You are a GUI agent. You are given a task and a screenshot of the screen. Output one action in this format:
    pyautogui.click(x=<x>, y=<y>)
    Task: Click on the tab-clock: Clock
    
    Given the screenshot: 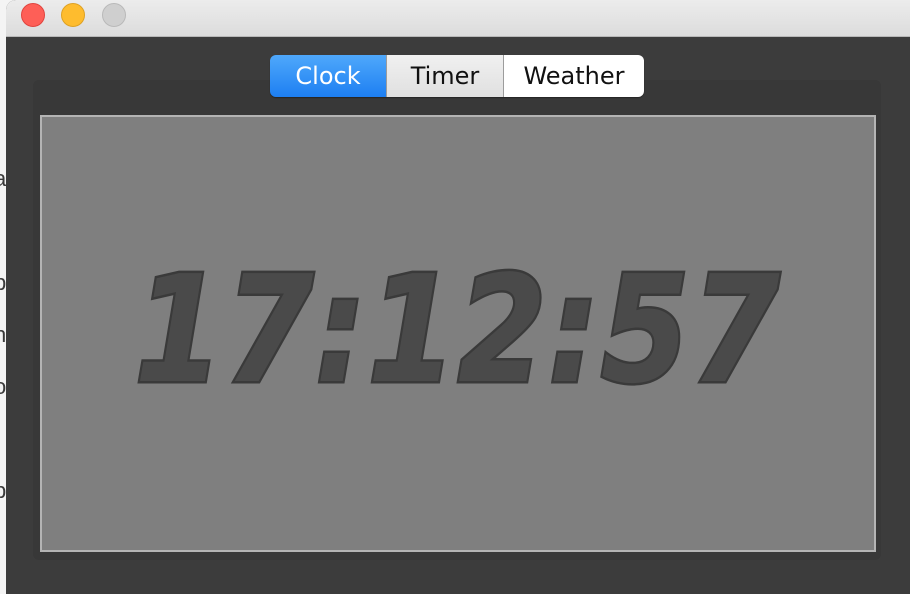 What is the action you would take?
    pyautogui.click(x=328, y=76)
    